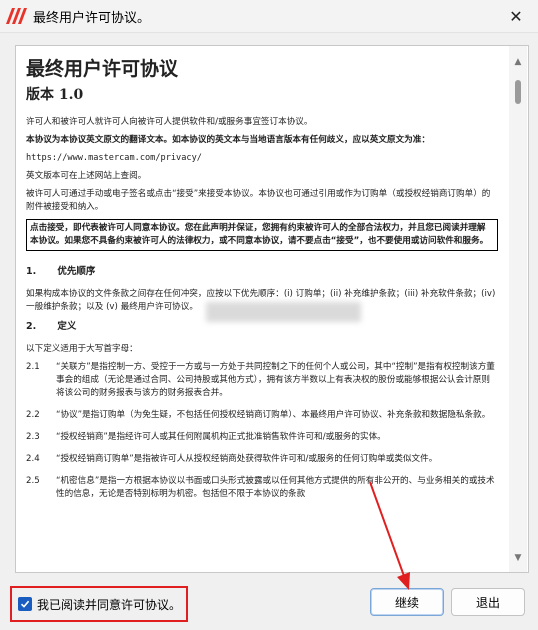 The height and width of the screenshot is (630, 538). Describe the element at coordinates (76, 271) in the screenshot. I see `section-title: 优先顺序` at that location.